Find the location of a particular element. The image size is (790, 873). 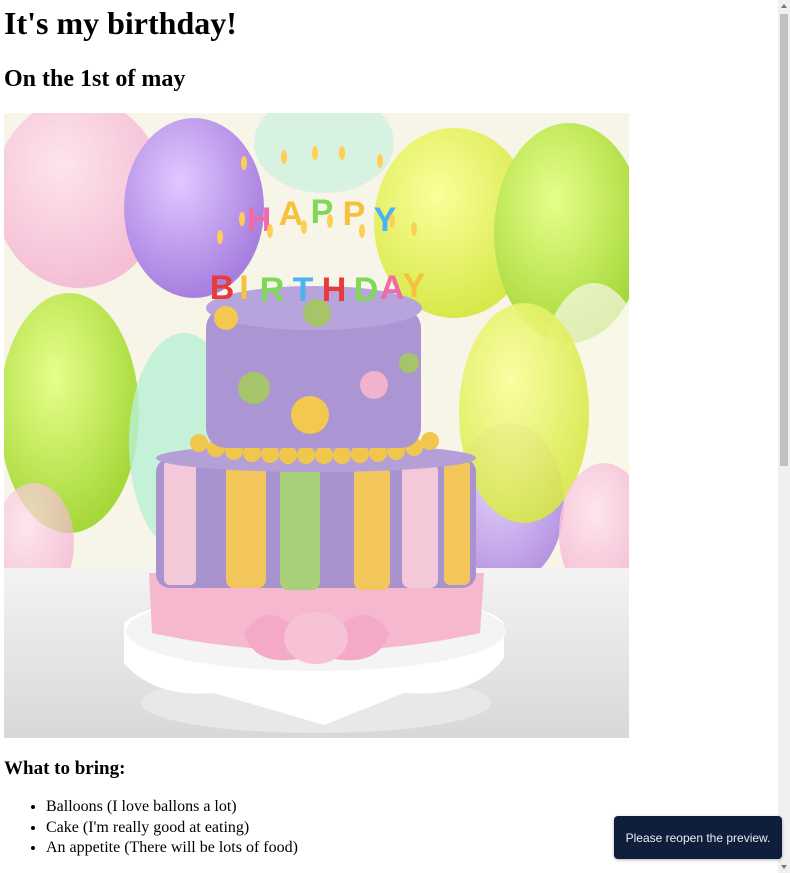

scrollbar-thumb is located at coordinates (784, 240).